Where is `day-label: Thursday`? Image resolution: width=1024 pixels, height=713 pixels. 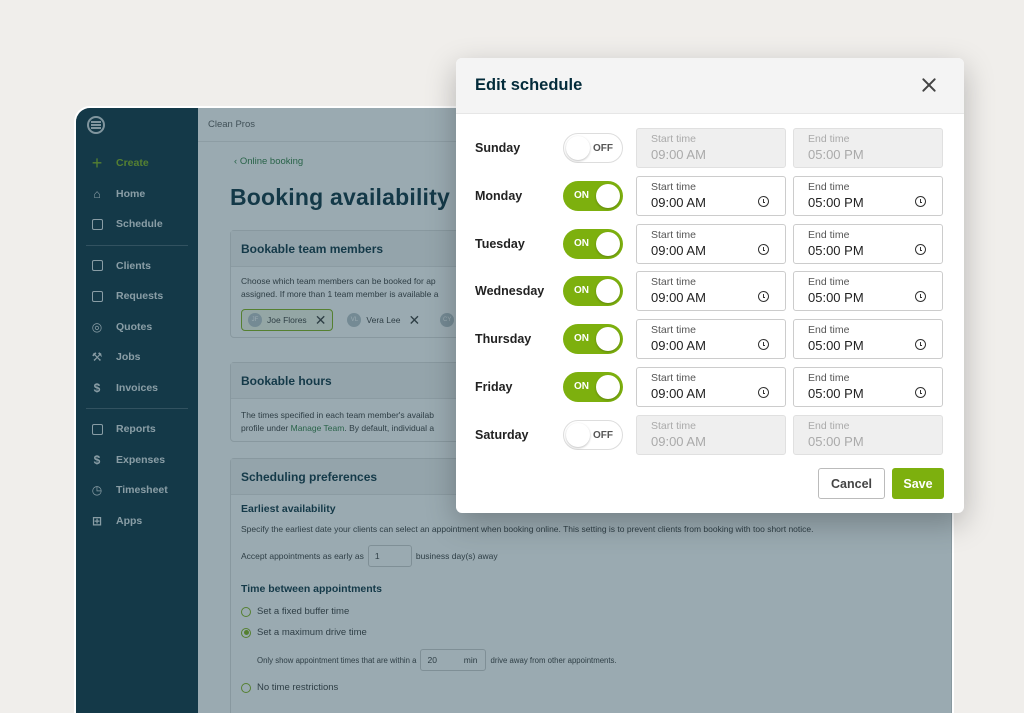 day-label: Thursday is located at coordinates (503, 339).